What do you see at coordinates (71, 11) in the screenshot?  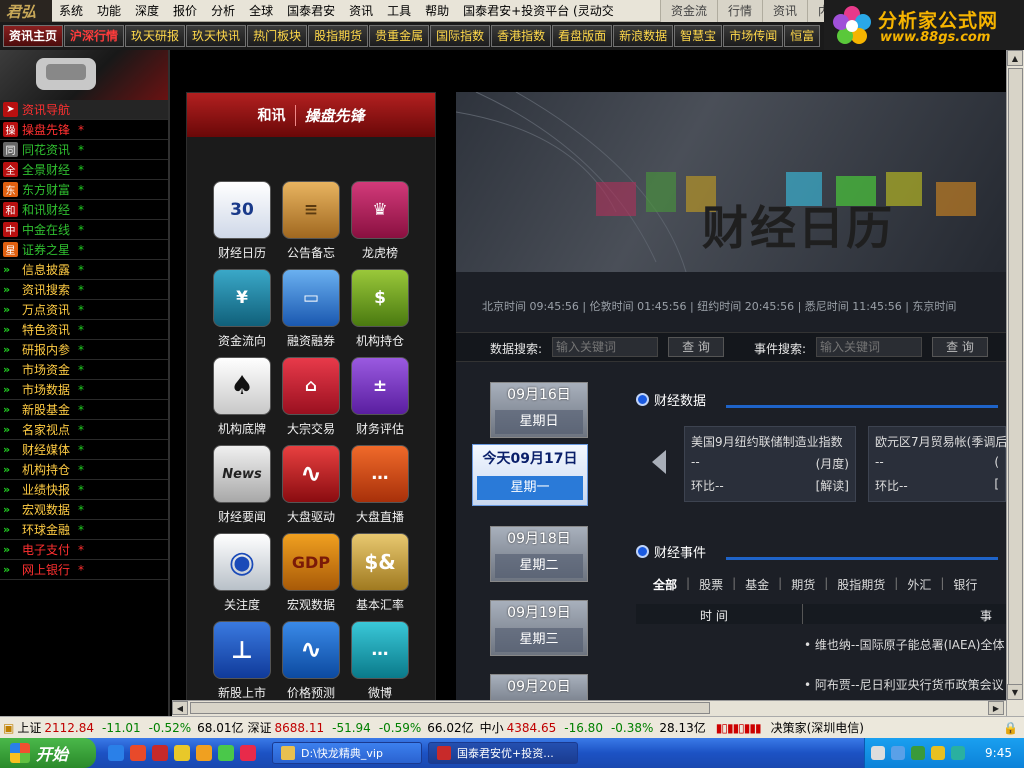 I see `menu-system: 系统` at bounding box center [71, 11].